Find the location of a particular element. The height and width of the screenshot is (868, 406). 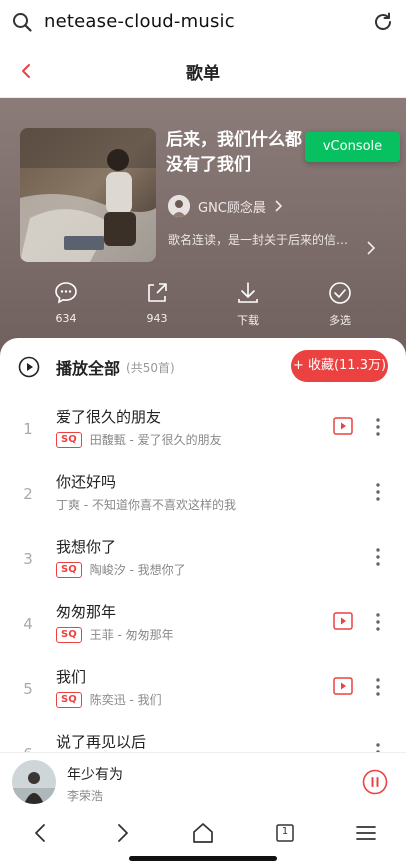

multiselect-label: 多选 is located at coordinates (340, 320).